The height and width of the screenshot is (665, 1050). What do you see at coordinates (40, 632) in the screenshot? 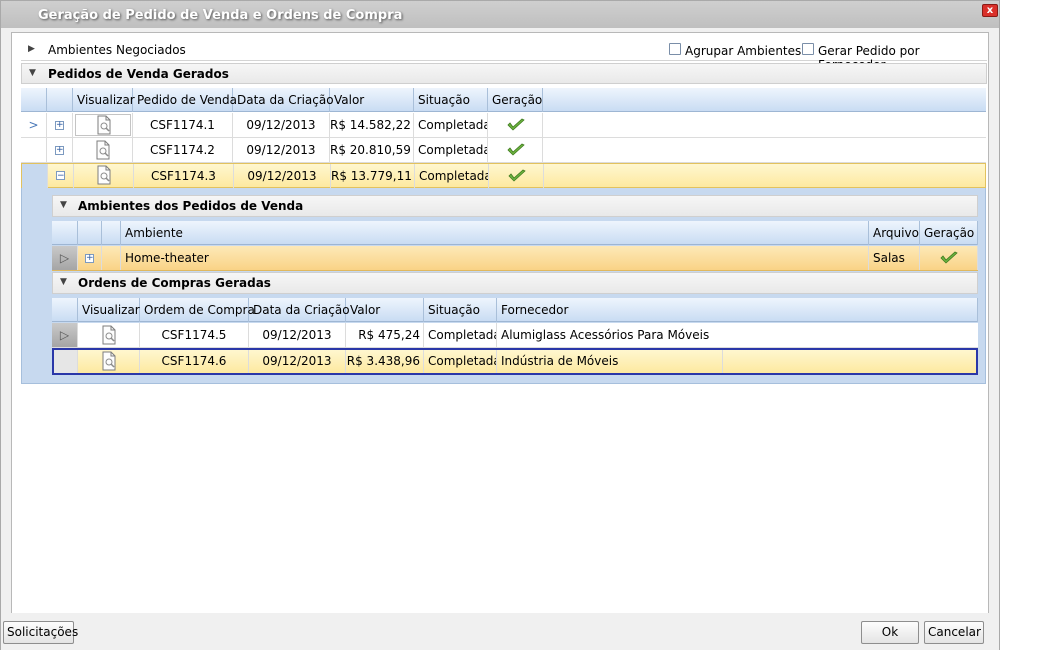
I see `solicitacoes-button: Solicitações` at bounding box center [40, 632].